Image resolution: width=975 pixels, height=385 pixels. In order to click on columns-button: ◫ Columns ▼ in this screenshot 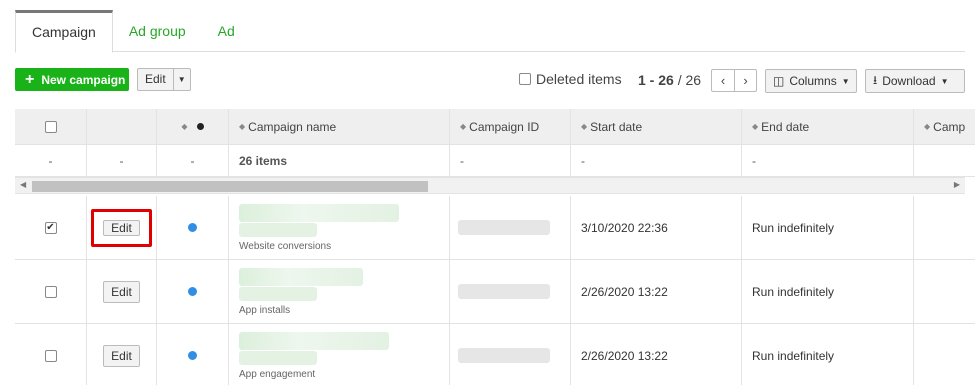, I will do `click(811, 81)`.